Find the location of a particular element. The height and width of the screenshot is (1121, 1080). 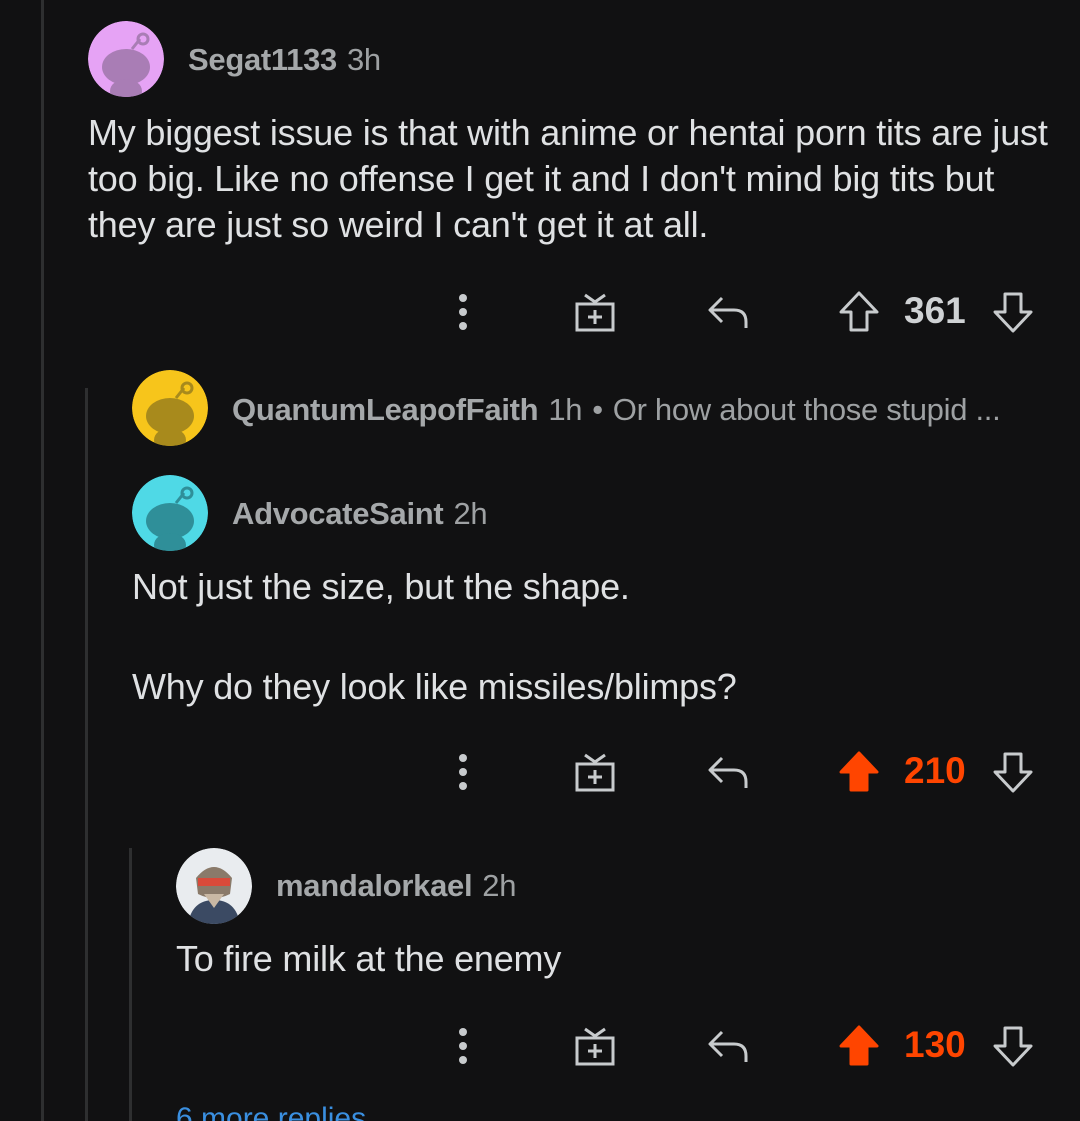

username: Segat1133 is located at coordinates (262, 59).